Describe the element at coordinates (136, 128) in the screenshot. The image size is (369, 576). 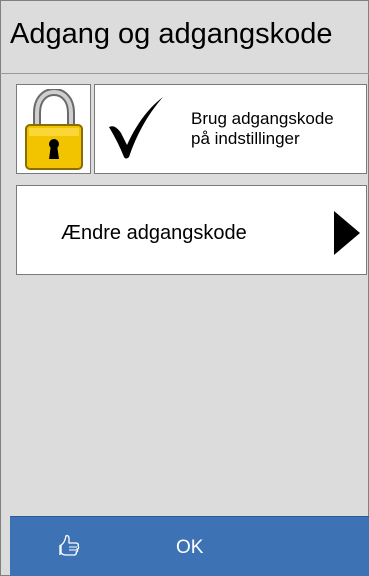
I see `checkmark-icon` at that location.